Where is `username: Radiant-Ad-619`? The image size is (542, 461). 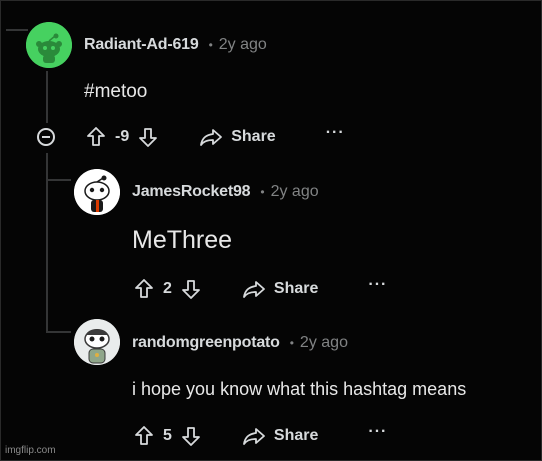 username: Radiant-Ad-619 is located at coordinates (141, 45).